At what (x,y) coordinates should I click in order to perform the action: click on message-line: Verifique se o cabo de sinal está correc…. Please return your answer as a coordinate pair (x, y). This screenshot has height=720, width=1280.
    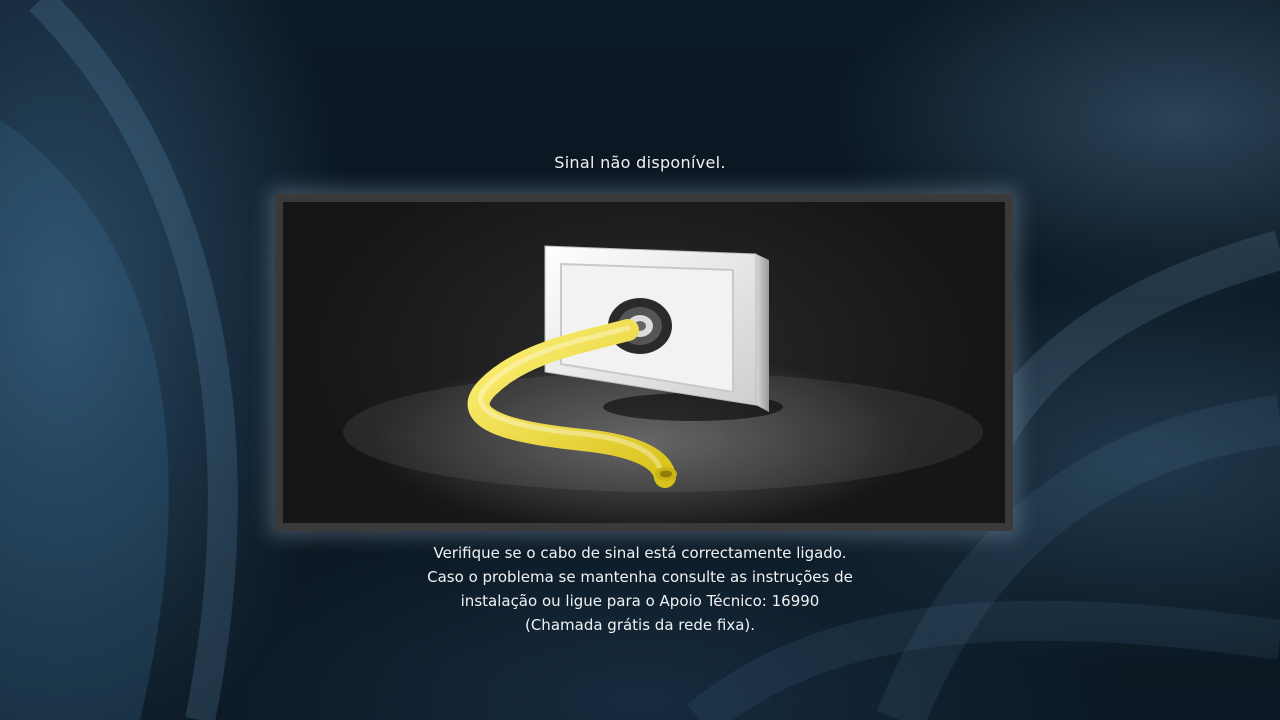
    Looking at the image, I should click on (640, 553).